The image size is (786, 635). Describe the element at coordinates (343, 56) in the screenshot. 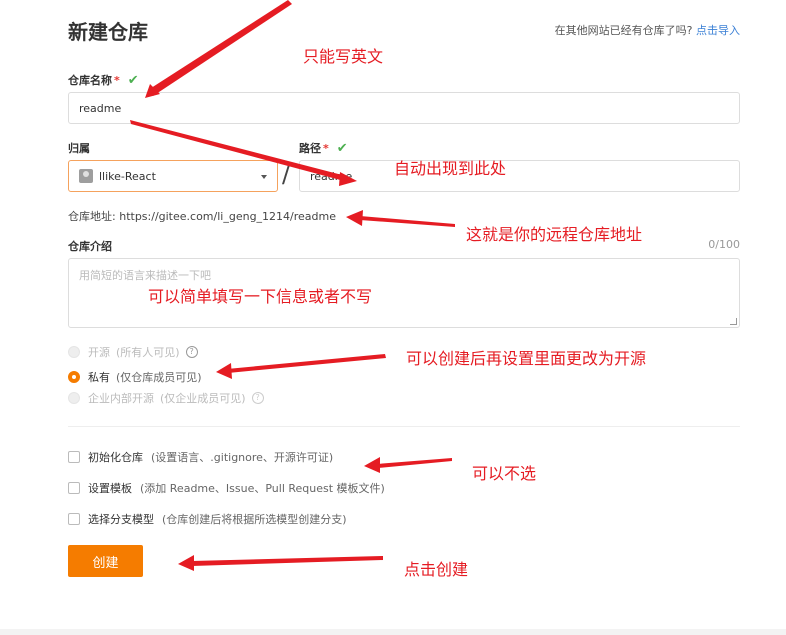

I see `annotation-english-only: 只能写英文` at that location.